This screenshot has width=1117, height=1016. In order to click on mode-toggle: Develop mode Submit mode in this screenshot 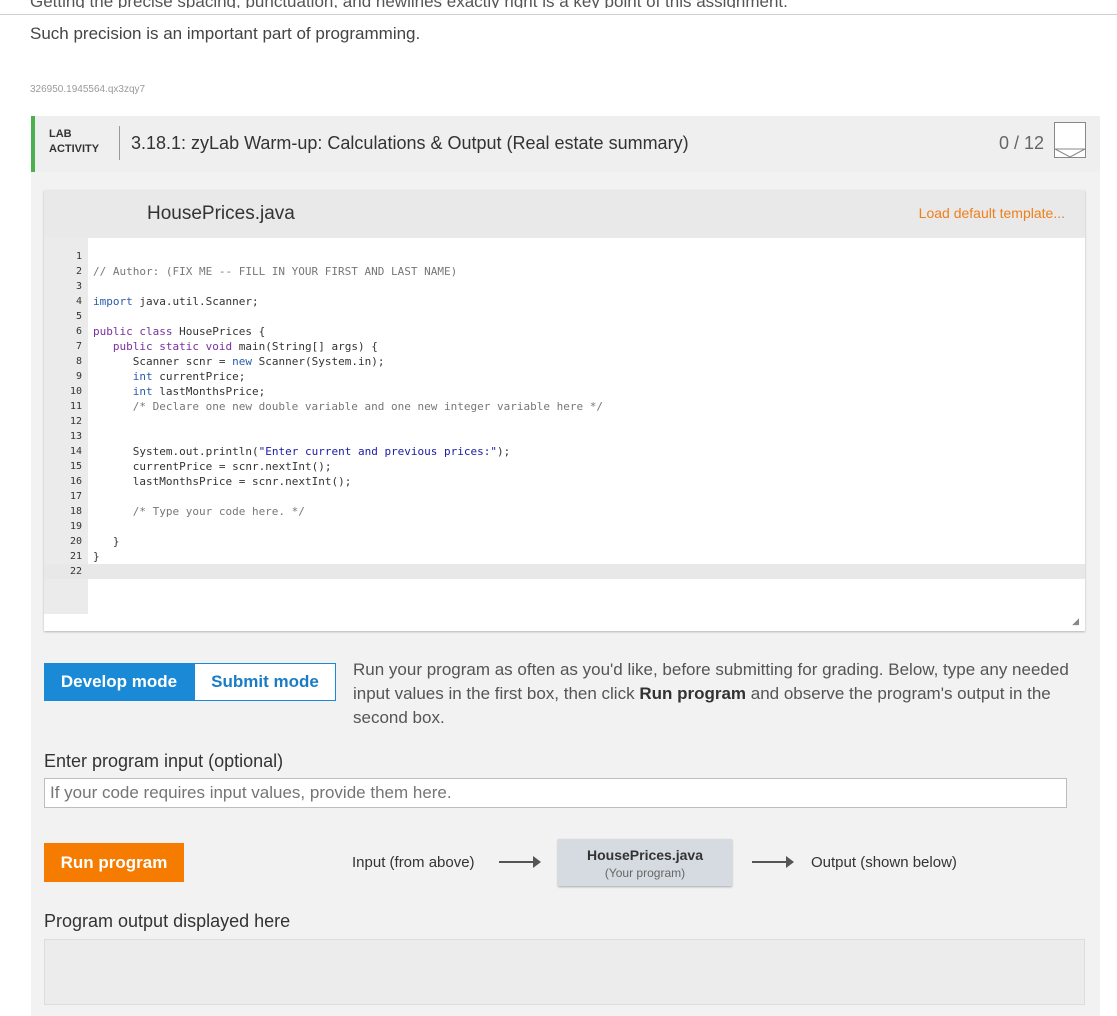, I will do `click(190, 682)`.